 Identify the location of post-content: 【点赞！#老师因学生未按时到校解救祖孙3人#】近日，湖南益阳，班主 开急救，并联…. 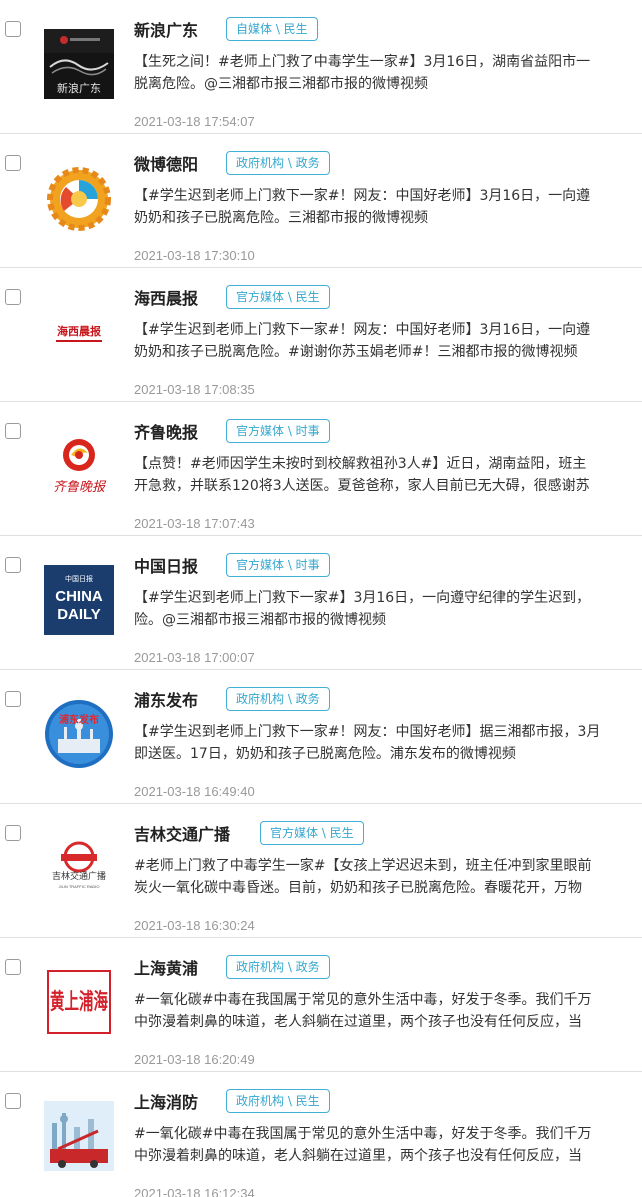
(388, 475).